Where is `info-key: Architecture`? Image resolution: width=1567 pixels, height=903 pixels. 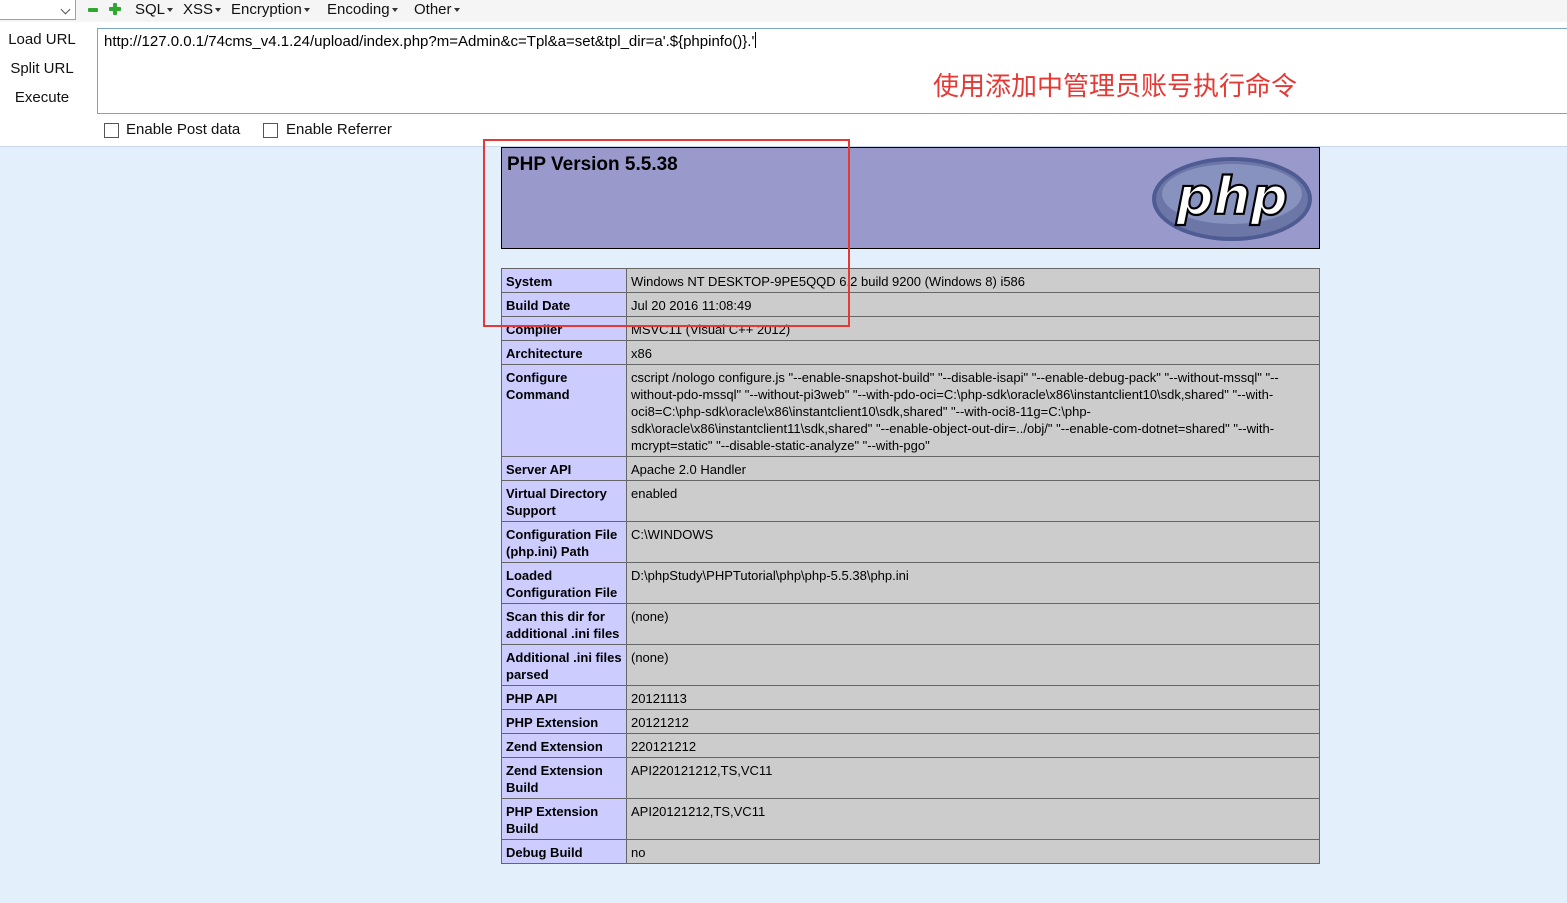 info-key: Architecture is located at coordinates (564, 352).